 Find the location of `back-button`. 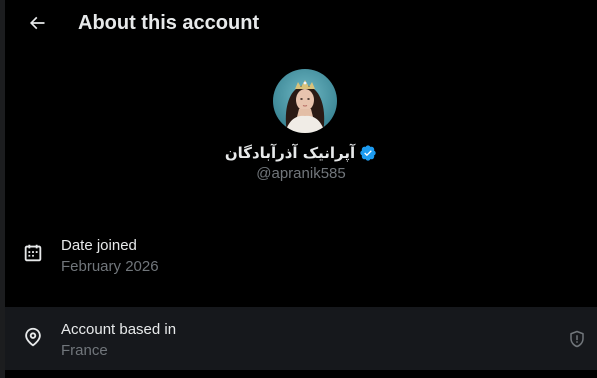

back-button is located at coordinates (37, 23).